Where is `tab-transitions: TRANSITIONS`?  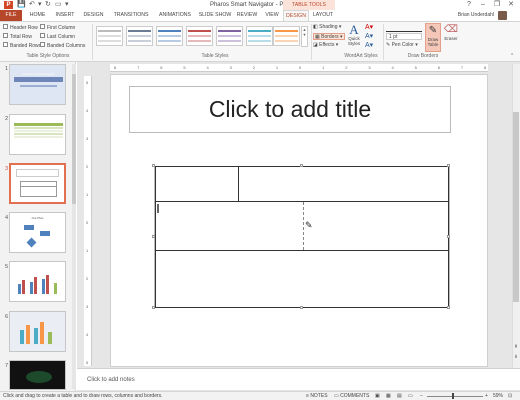 tab-transitions: TRANSITIONS is located at coordinates (131, 15).